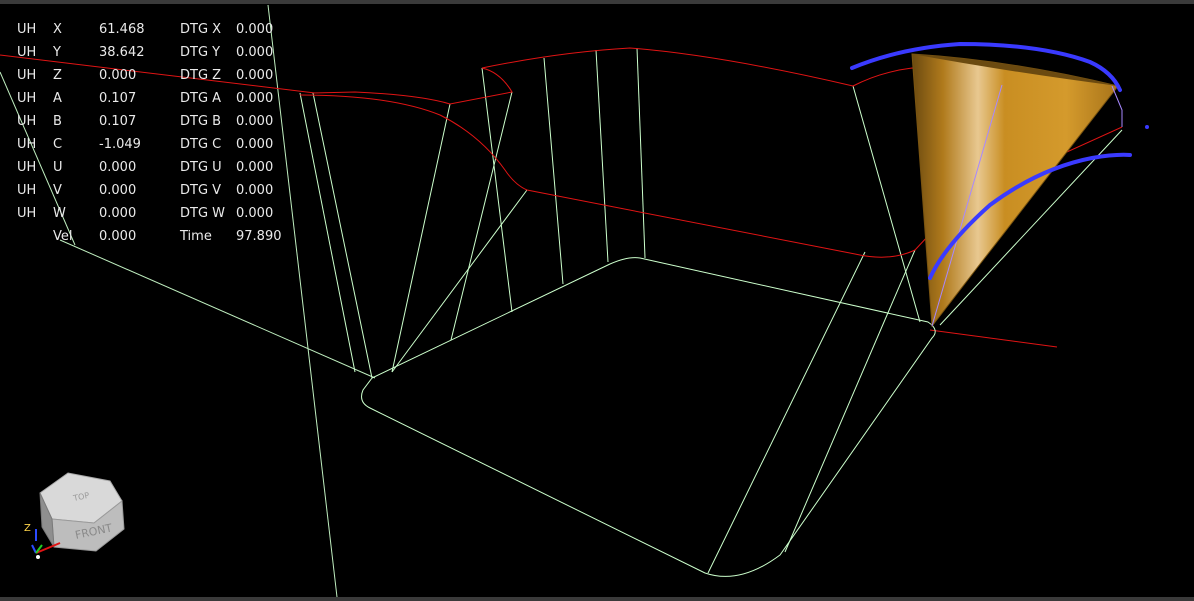  Describe the element at coordinates (150, 30) in the screenshot. I see `dro-row-x: UH X 61.468 DTG X 0.000` at that location.